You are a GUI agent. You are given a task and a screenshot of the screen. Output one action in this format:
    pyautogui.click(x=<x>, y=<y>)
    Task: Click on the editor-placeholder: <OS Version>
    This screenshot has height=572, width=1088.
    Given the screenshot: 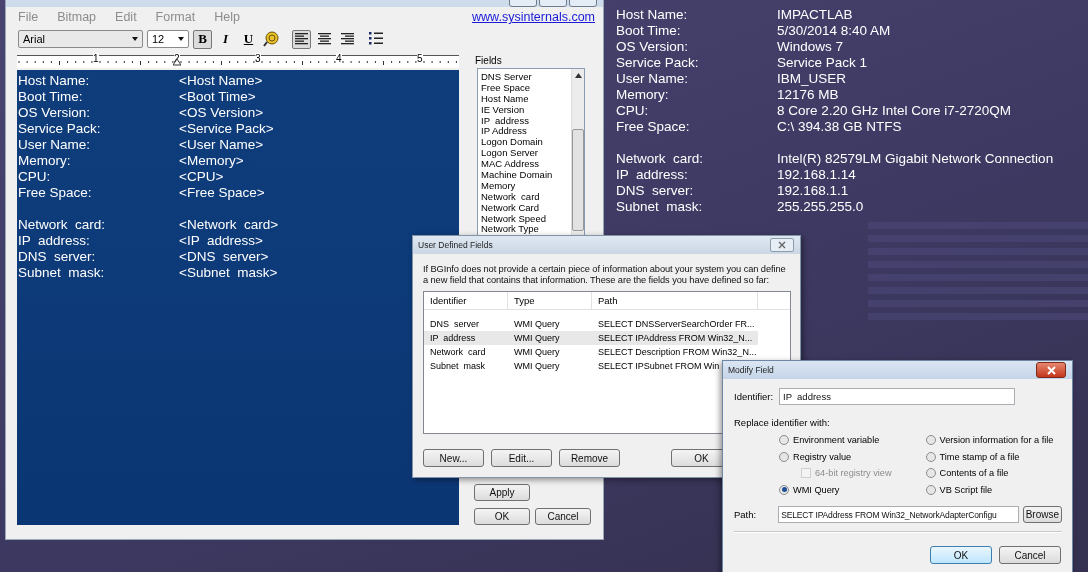 What is the action you would take?
    pyautogui.click(x=221, y=113)
    